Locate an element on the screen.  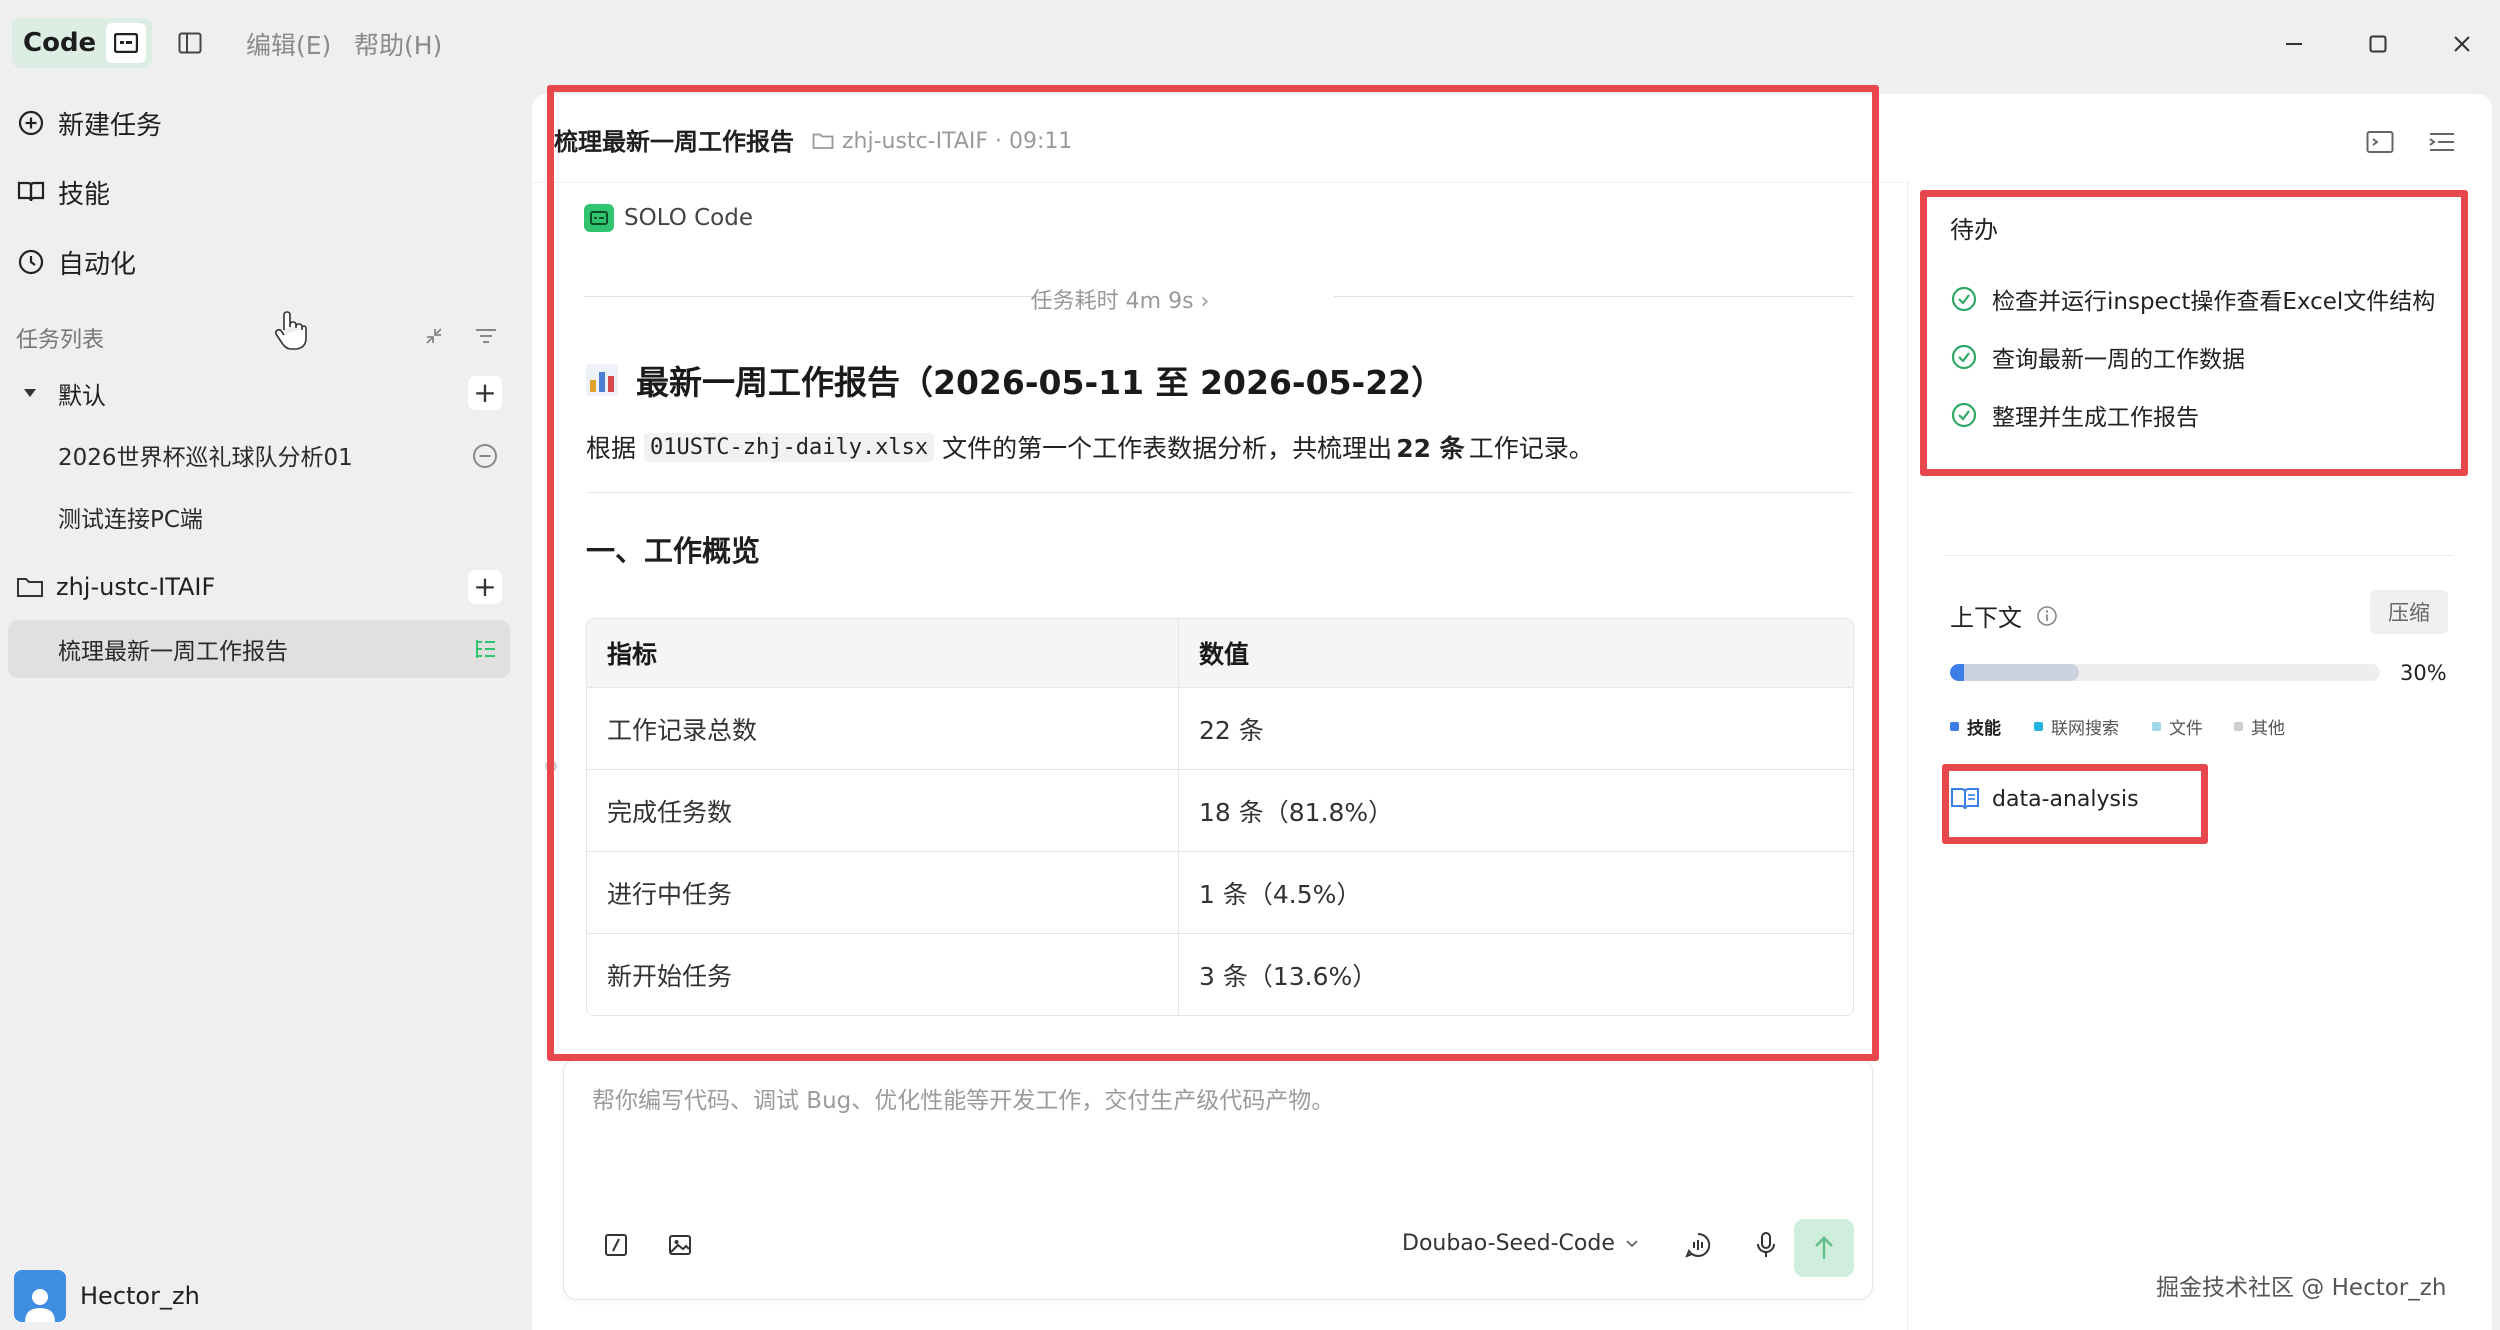
chat-header: 梳理最新一周工作报告 zhj-ustc-ITAIF · 09:11 is located at coordinates (813, 139).